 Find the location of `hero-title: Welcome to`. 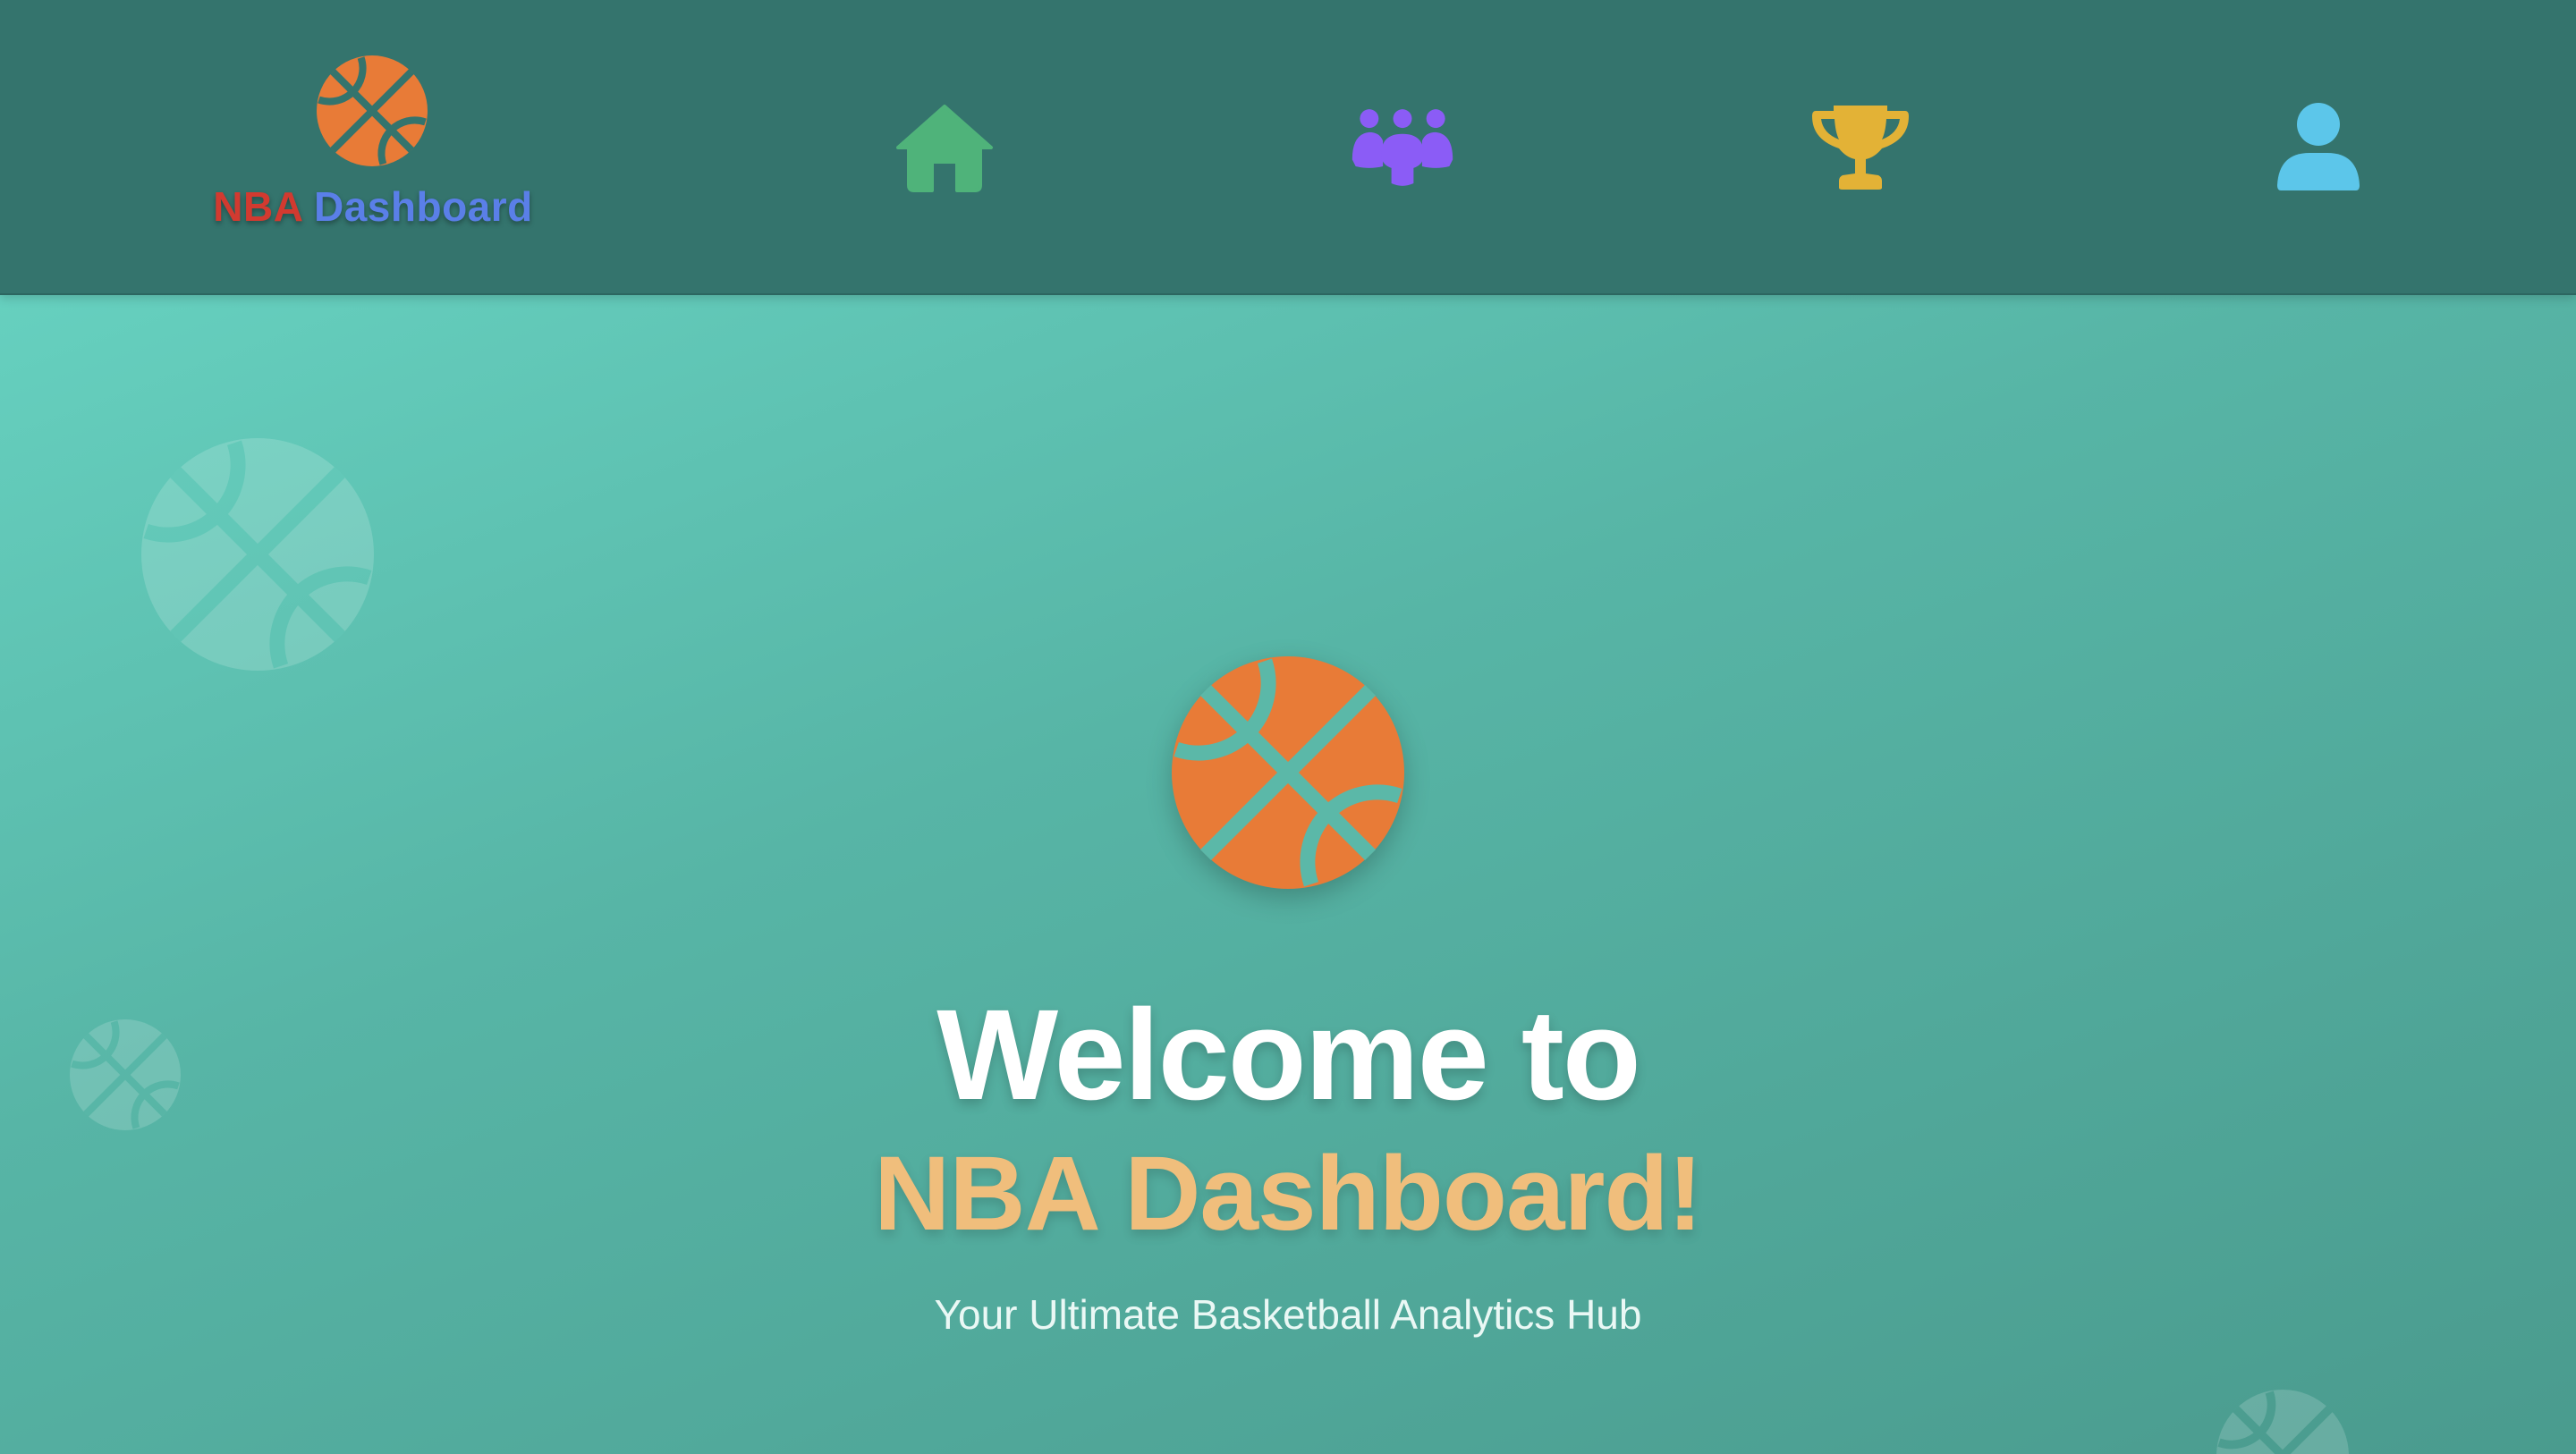

hero-title: Welcome to is located at coordinates (1288, 1055).